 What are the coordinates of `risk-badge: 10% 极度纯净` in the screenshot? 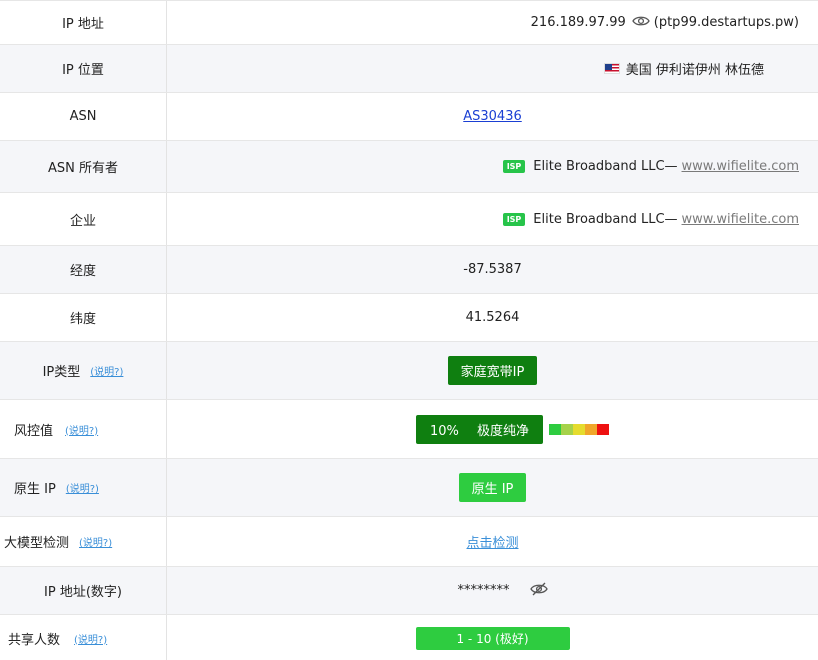 It's located at (479, 429).